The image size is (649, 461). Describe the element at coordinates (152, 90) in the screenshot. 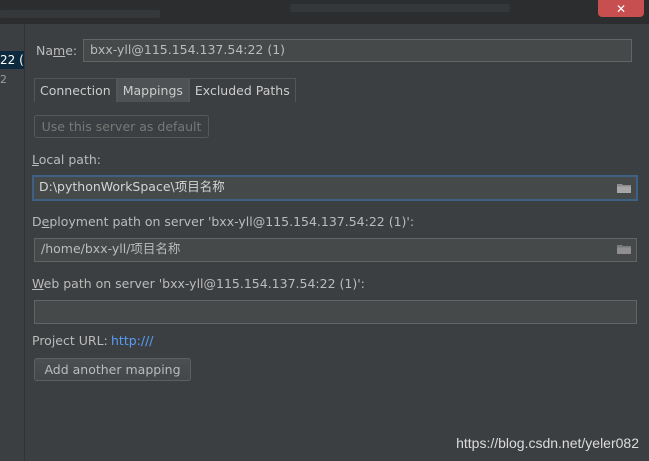

I see `tab-mappings: Mappings` at that location.